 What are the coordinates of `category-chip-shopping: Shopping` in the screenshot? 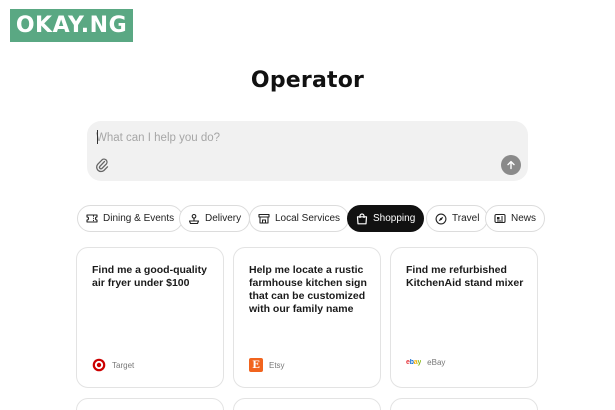 It's located at (386, 218).